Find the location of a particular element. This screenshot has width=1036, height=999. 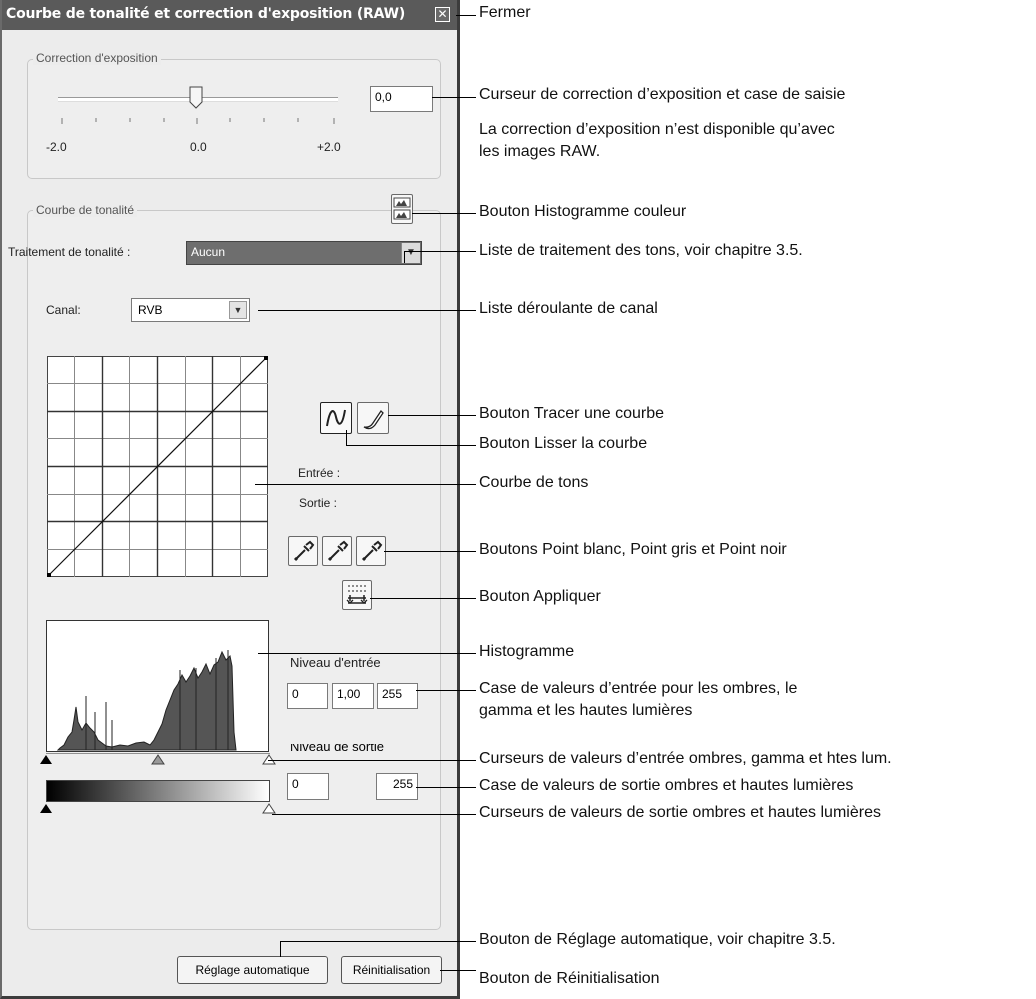

exposure-group-label: Correction d'exposition is located at coordinates (97, 58).